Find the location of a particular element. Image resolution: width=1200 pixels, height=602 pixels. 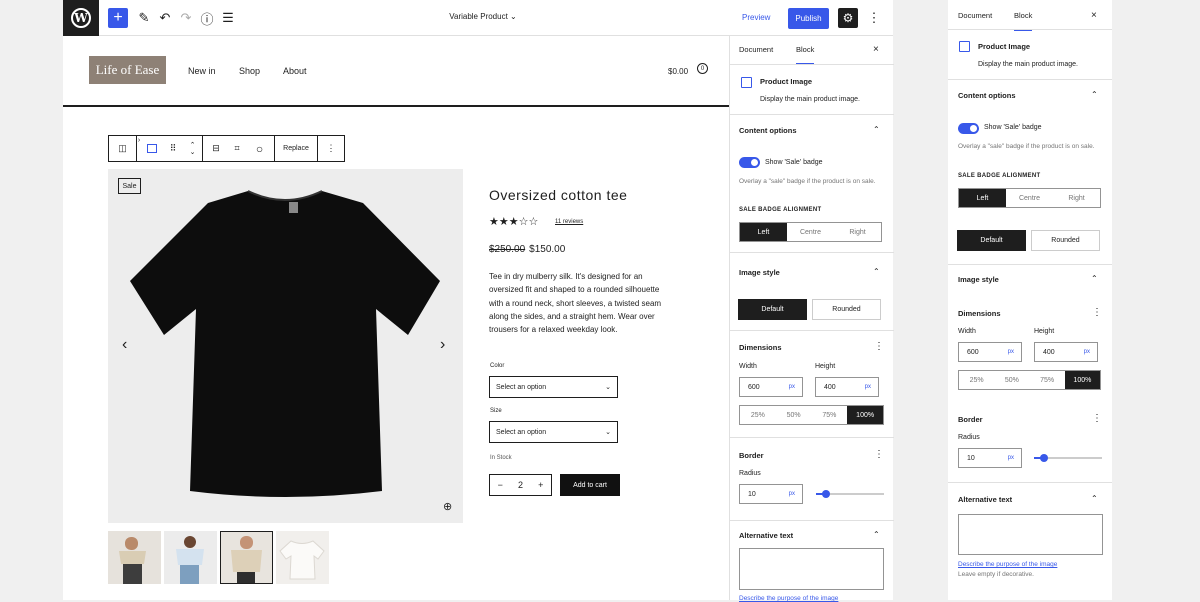

pencil-icon: ✎ is located at coordinates (144, 18).